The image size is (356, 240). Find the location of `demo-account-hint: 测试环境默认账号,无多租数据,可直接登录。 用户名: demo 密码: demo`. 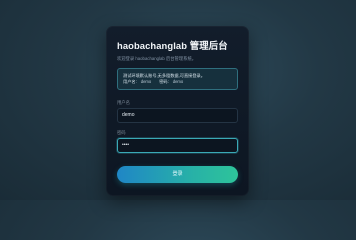

demo-account-hint: 测试环境默认账号,无多租数据,可直接登录。 用户名: demo 密码: demo is located at coordinates (177, 79).